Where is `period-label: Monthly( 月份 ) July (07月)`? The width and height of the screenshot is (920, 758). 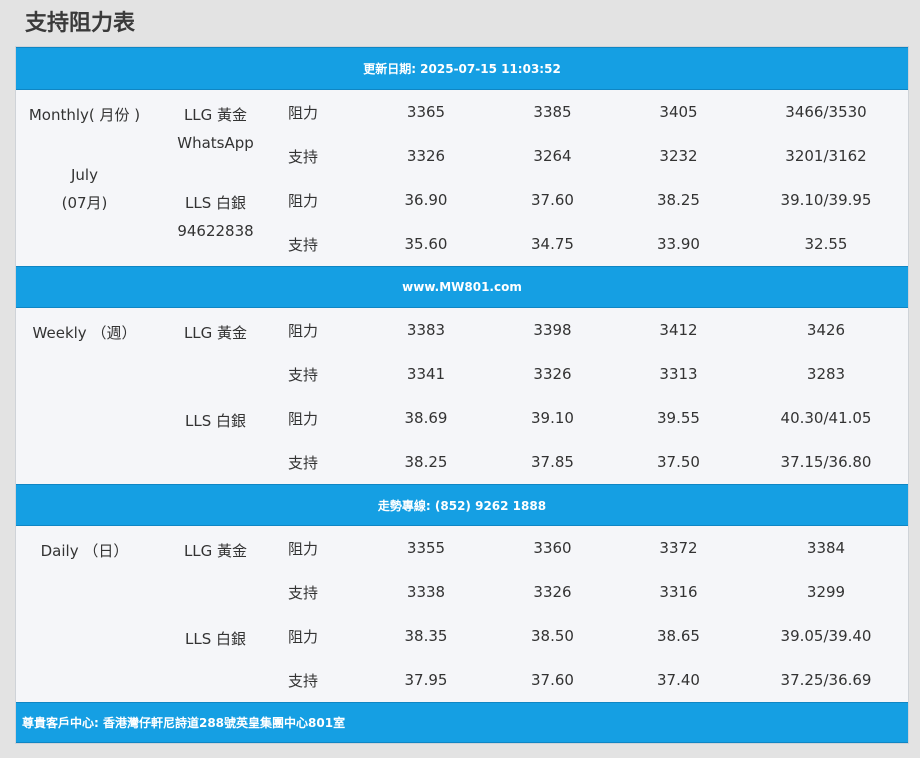 period-label: Monthly( 月份 ) July (07月) is located at coordinates (84, 178).